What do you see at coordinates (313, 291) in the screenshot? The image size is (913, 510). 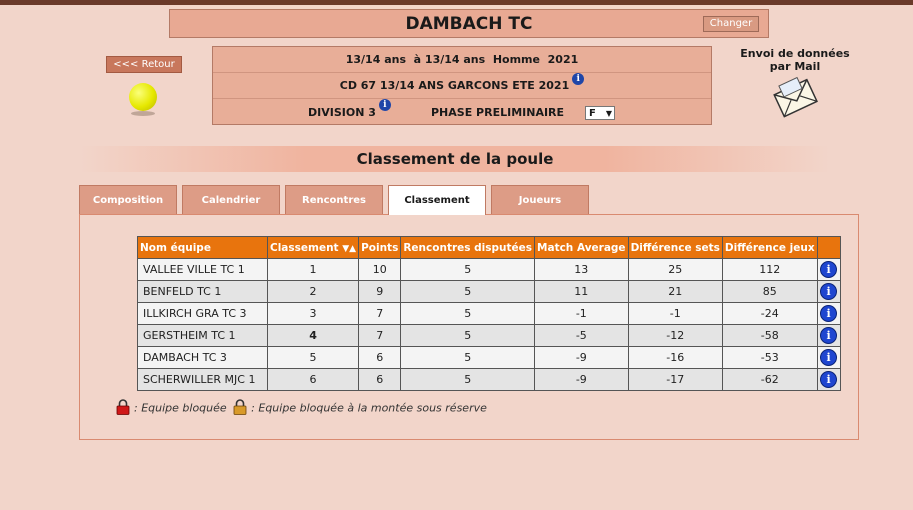 I see `team-rank: 2` at bounding box center [313, 291].